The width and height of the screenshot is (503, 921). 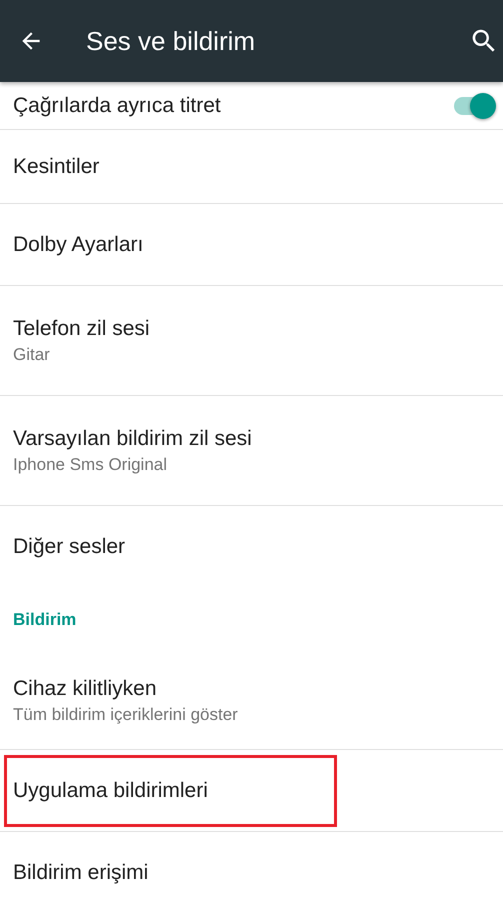 I want to click on settings-item: Telefon zil sesi Gitar, so click(x=251, y=341).